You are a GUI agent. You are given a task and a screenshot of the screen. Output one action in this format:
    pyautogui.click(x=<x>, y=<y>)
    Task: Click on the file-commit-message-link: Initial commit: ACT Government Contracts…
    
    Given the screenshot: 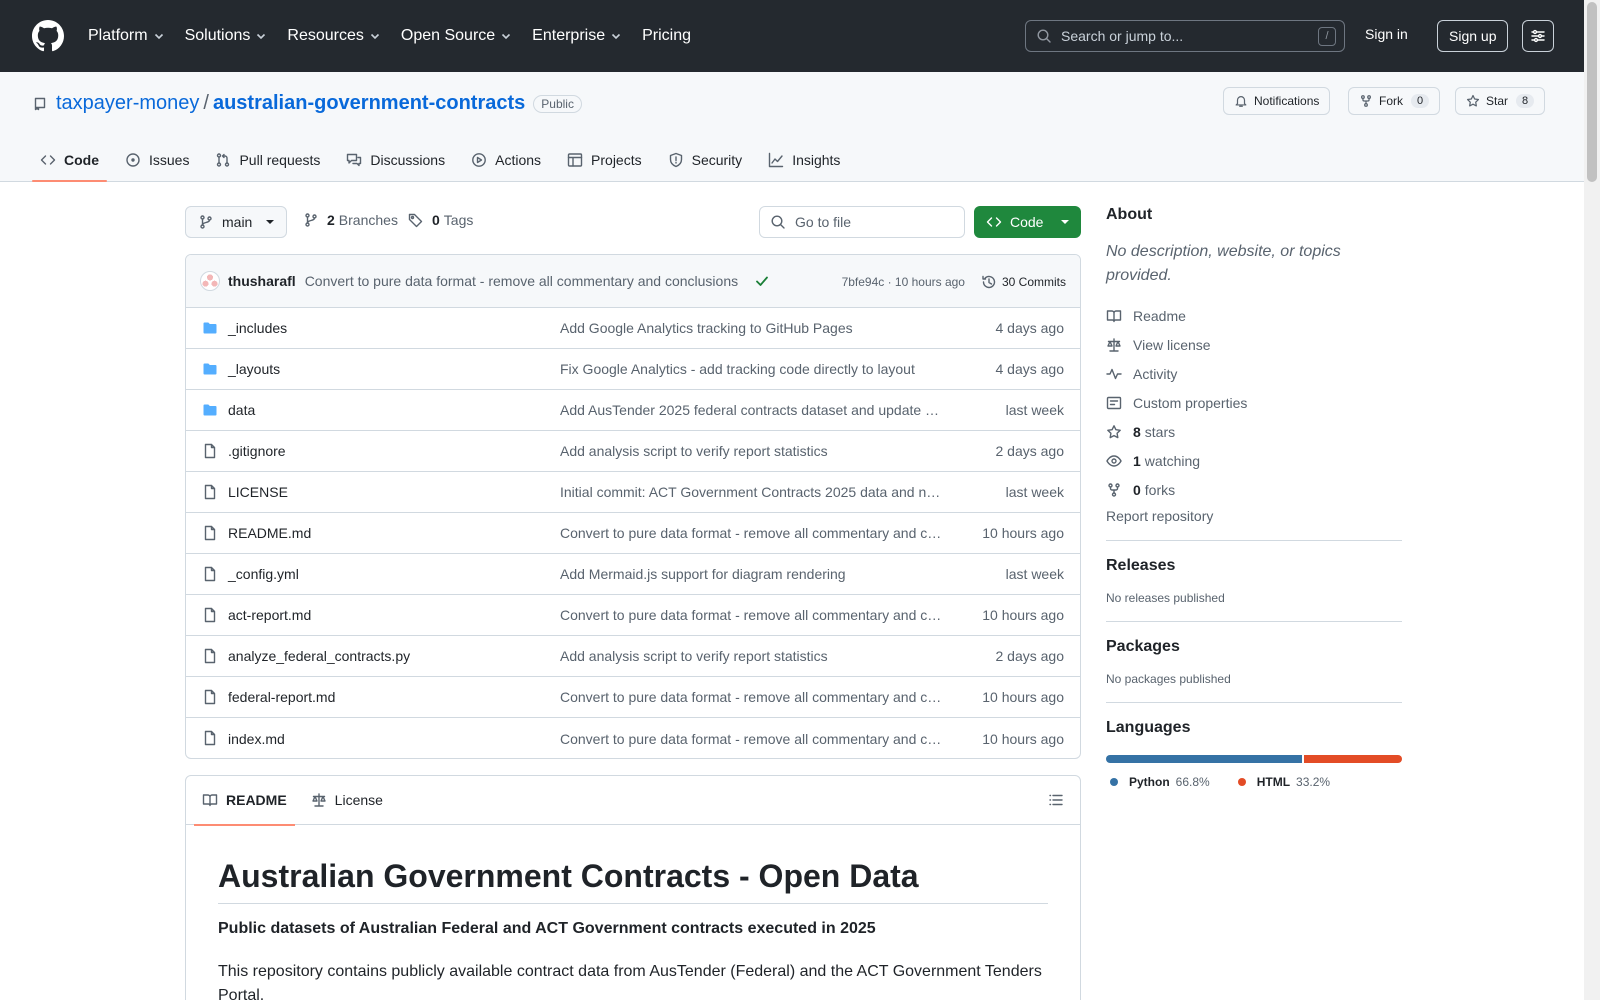 What is the action you would take?
    pyautogui.click(x=751, y=492)
    